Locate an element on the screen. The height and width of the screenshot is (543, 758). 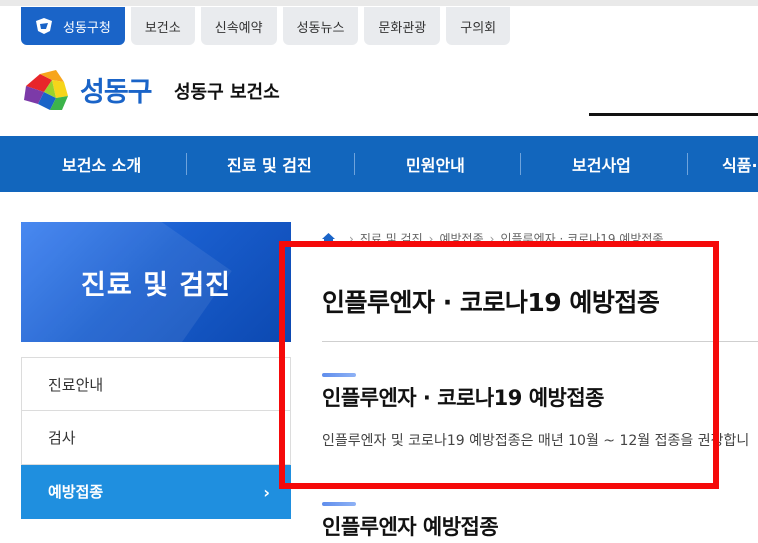
tab-label: 보건소 is located at coordinates (162, 28).